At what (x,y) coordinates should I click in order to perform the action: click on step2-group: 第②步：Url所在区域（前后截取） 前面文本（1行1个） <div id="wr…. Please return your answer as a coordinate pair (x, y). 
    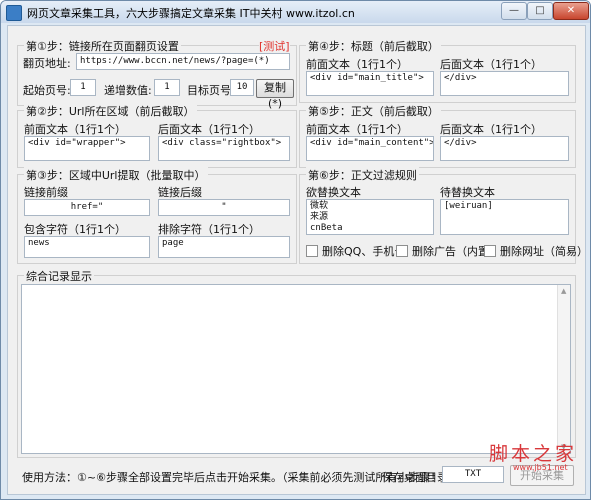
    Looking at the image, I should click on (157, 135).